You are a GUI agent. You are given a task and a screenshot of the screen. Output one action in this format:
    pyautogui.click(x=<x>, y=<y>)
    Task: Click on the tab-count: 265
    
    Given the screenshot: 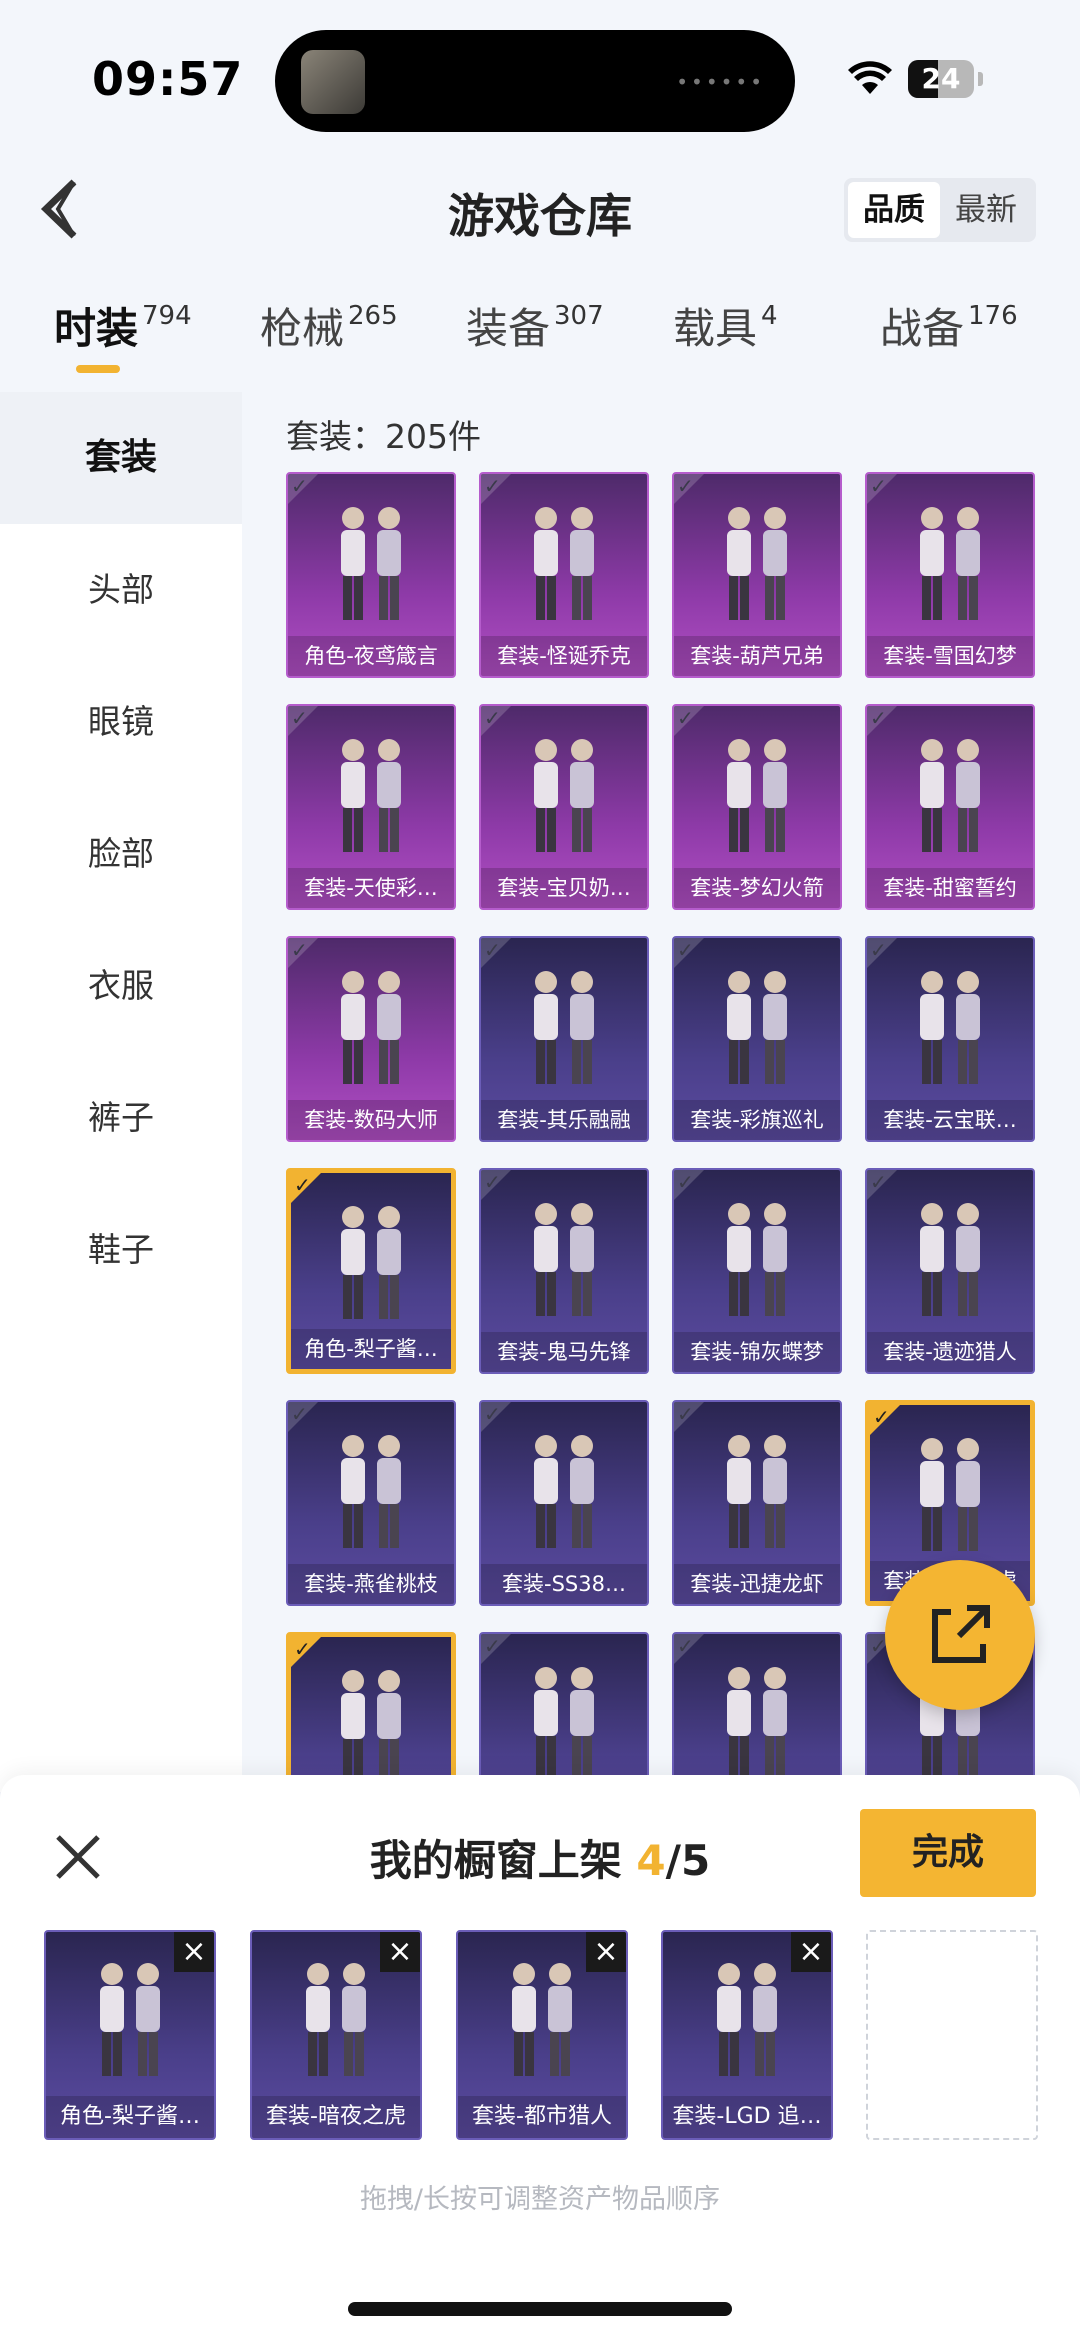 What is the action you would take?
    pyautogui.click(x=373, y=316)
    